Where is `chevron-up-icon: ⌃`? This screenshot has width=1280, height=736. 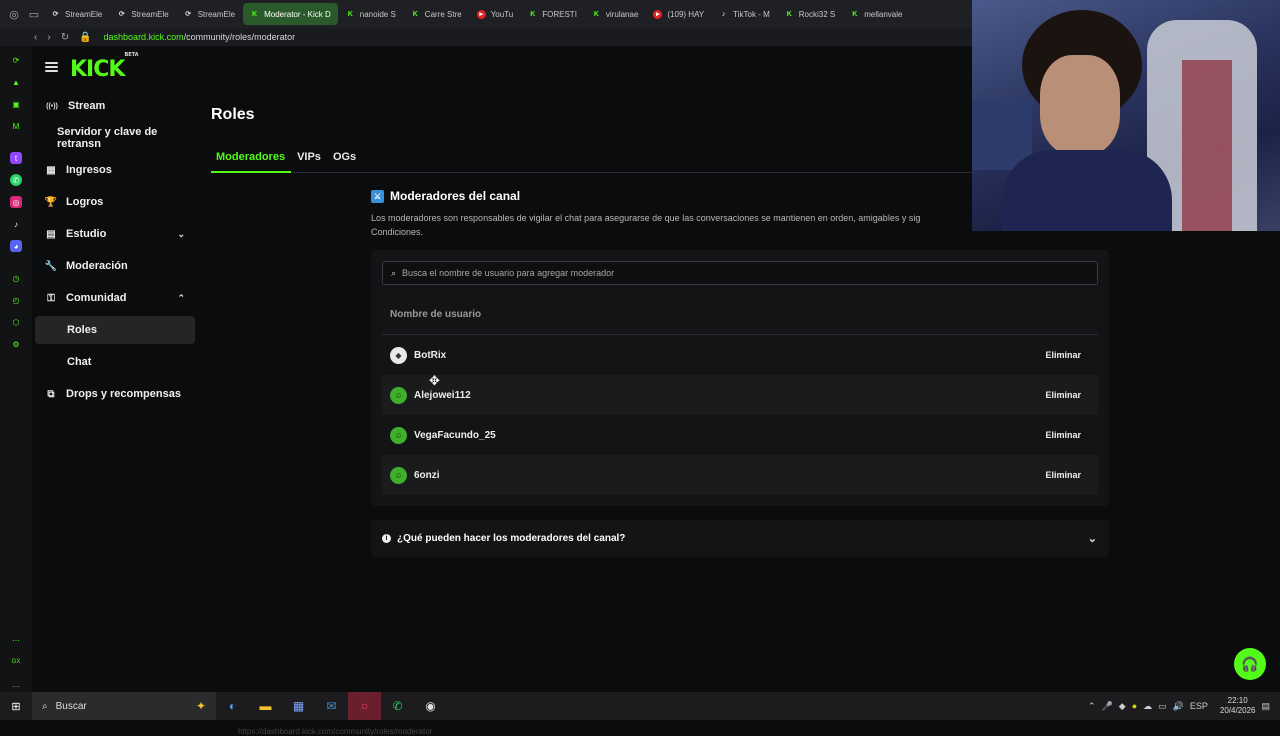
chevron-up-icon: ⌃ is located at coordinates (1092, 706).